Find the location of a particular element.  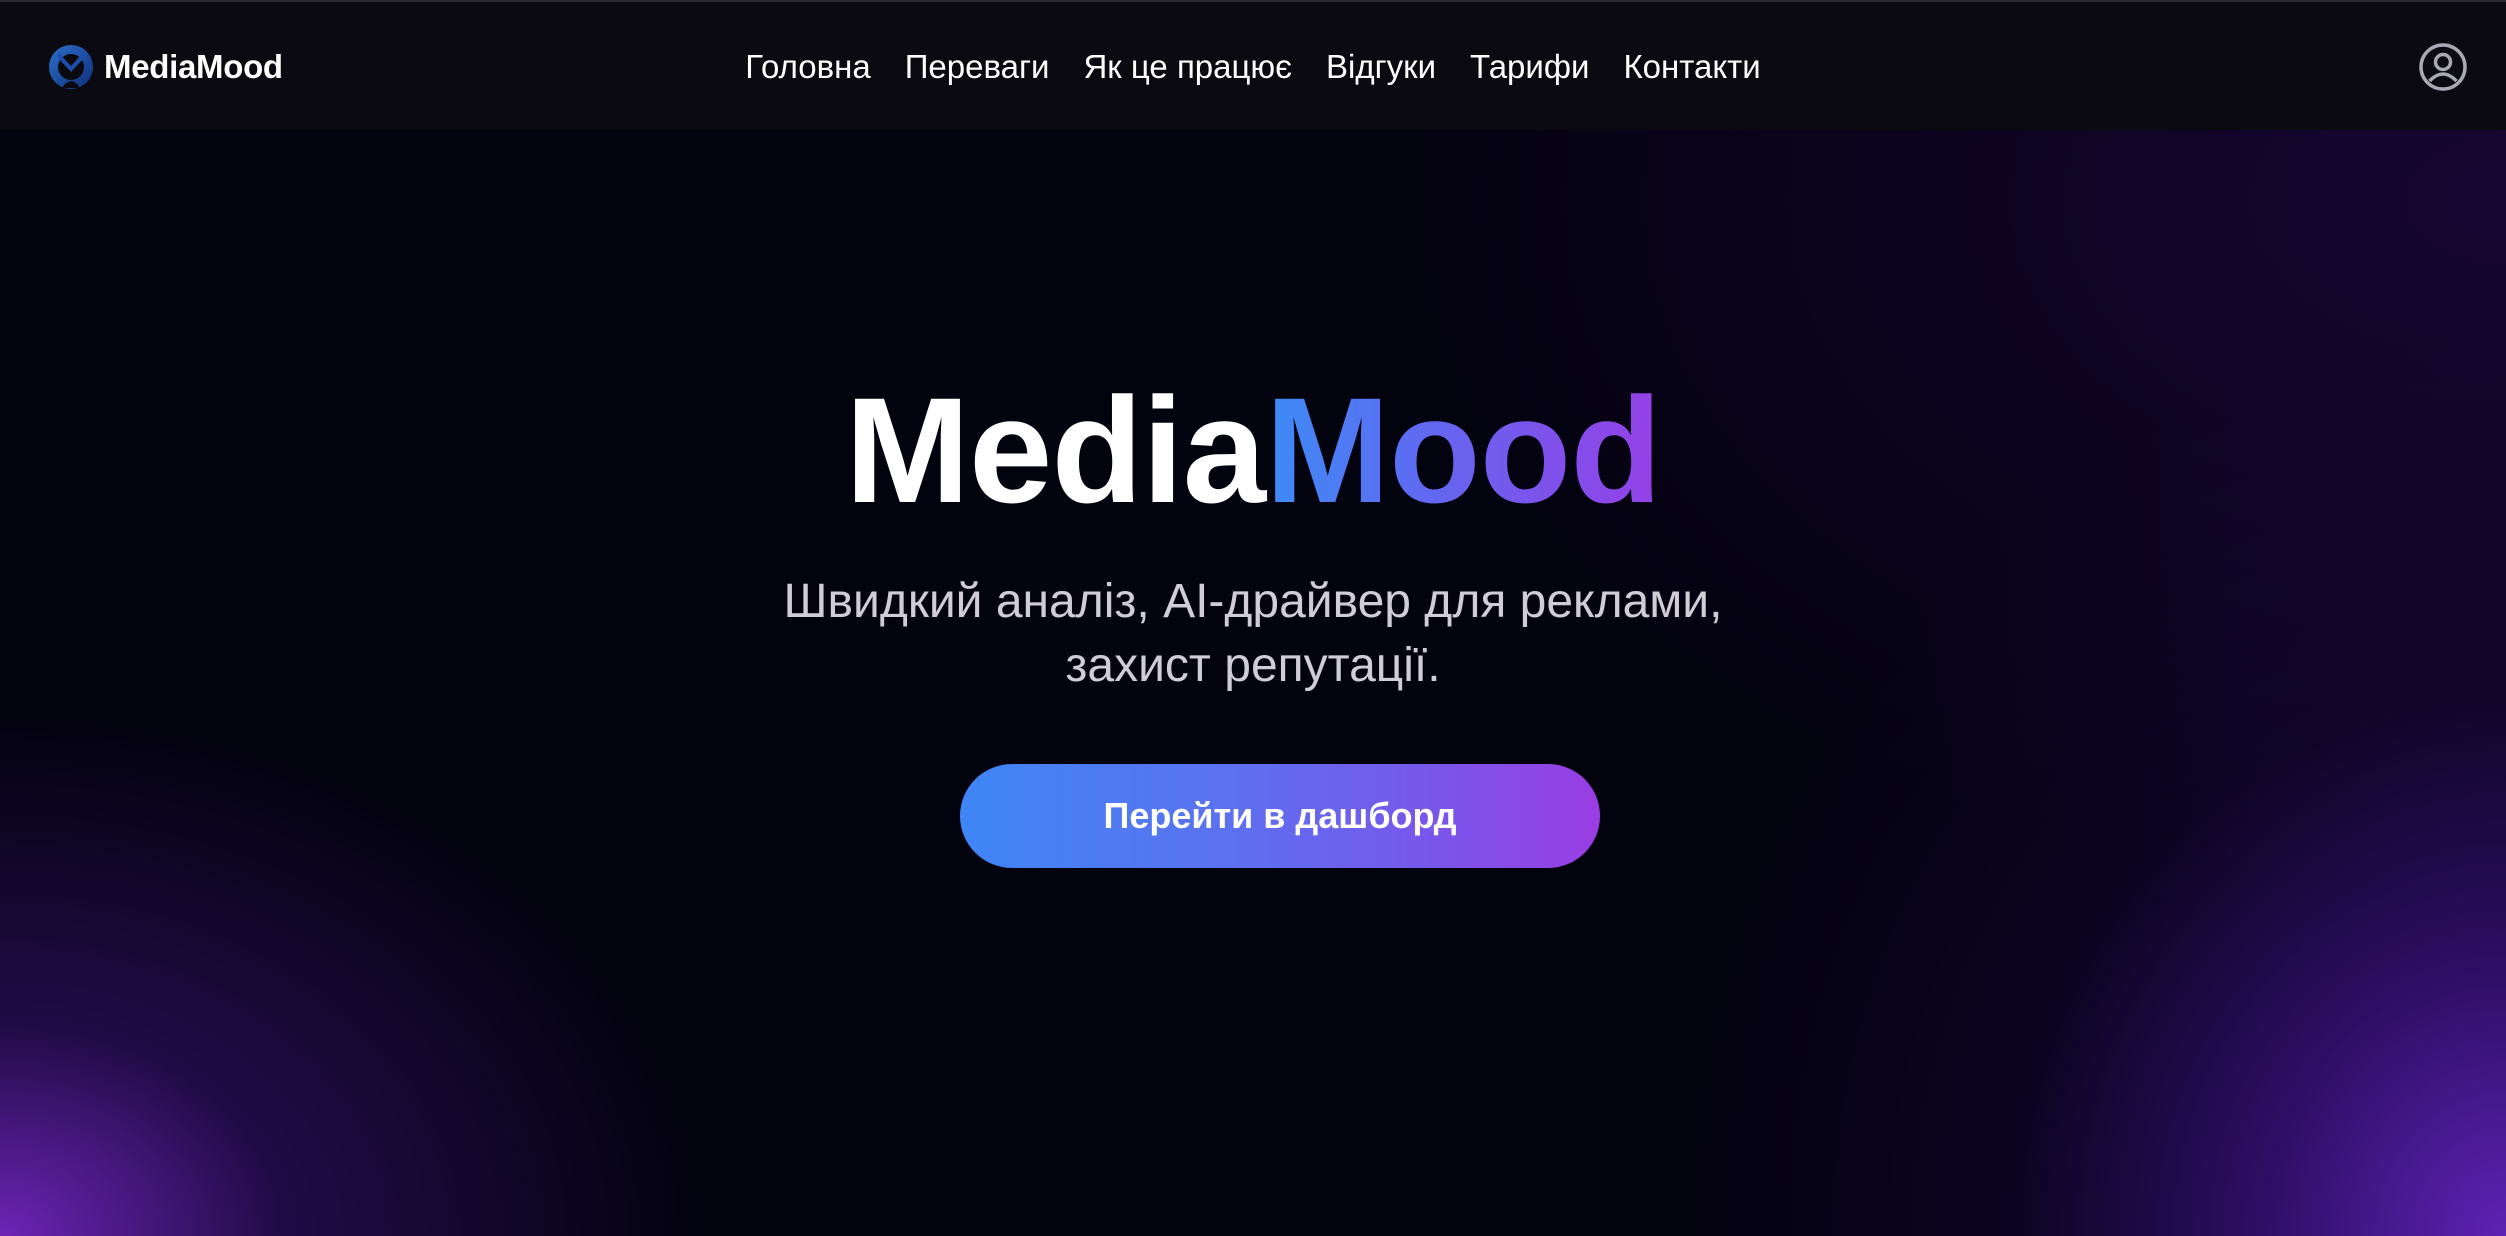

hero-title: MediaMood is located at coordinates (1253, 450).